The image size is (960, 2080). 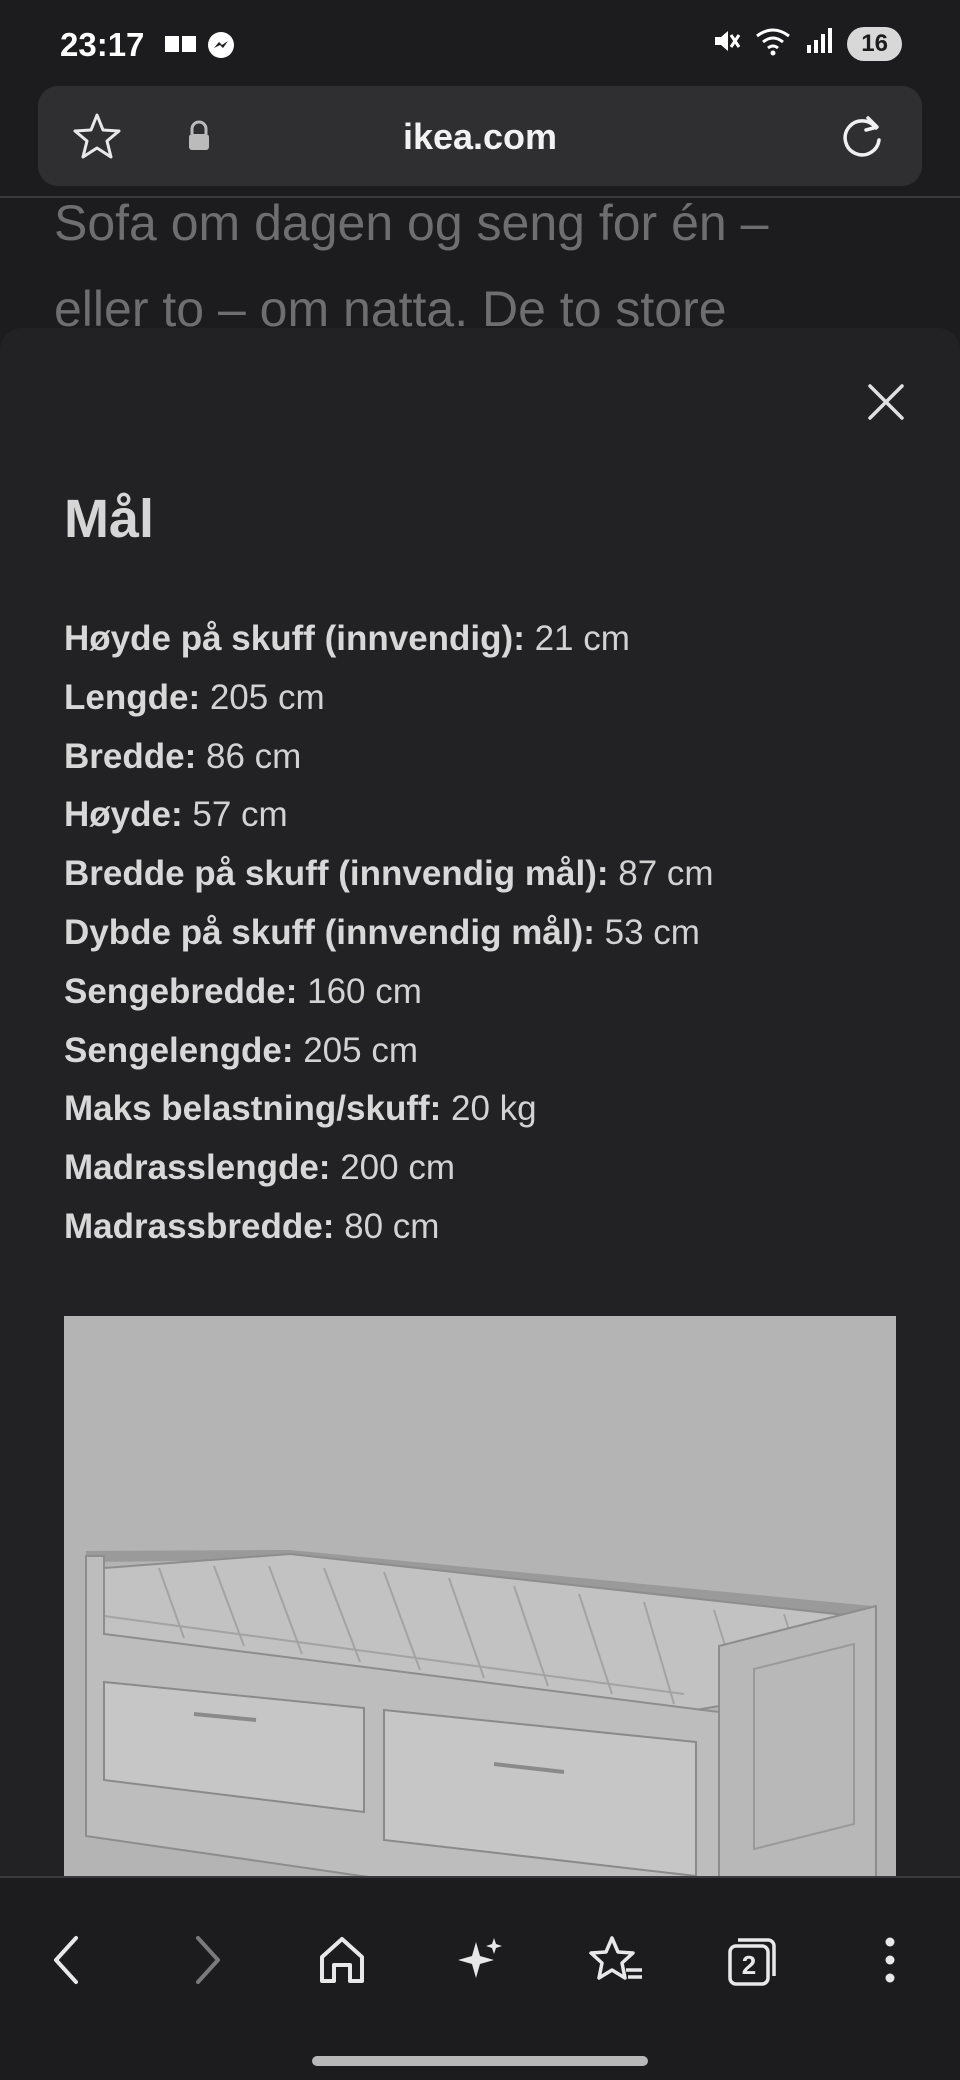 What do you see at coordinates (102, 44) in the screenshot?
I see `status-time: 23:17` at bounding box center [102, 44].